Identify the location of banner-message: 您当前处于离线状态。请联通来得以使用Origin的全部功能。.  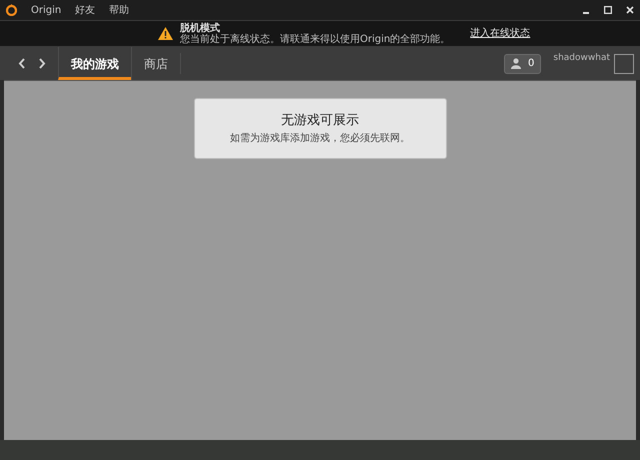
(315, 39).